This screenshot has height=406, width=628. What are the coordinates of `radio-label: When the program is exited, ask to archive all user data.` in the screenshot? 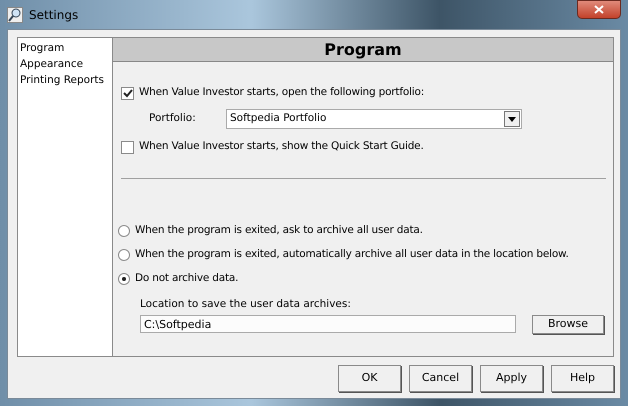 It's located at (279, 230).